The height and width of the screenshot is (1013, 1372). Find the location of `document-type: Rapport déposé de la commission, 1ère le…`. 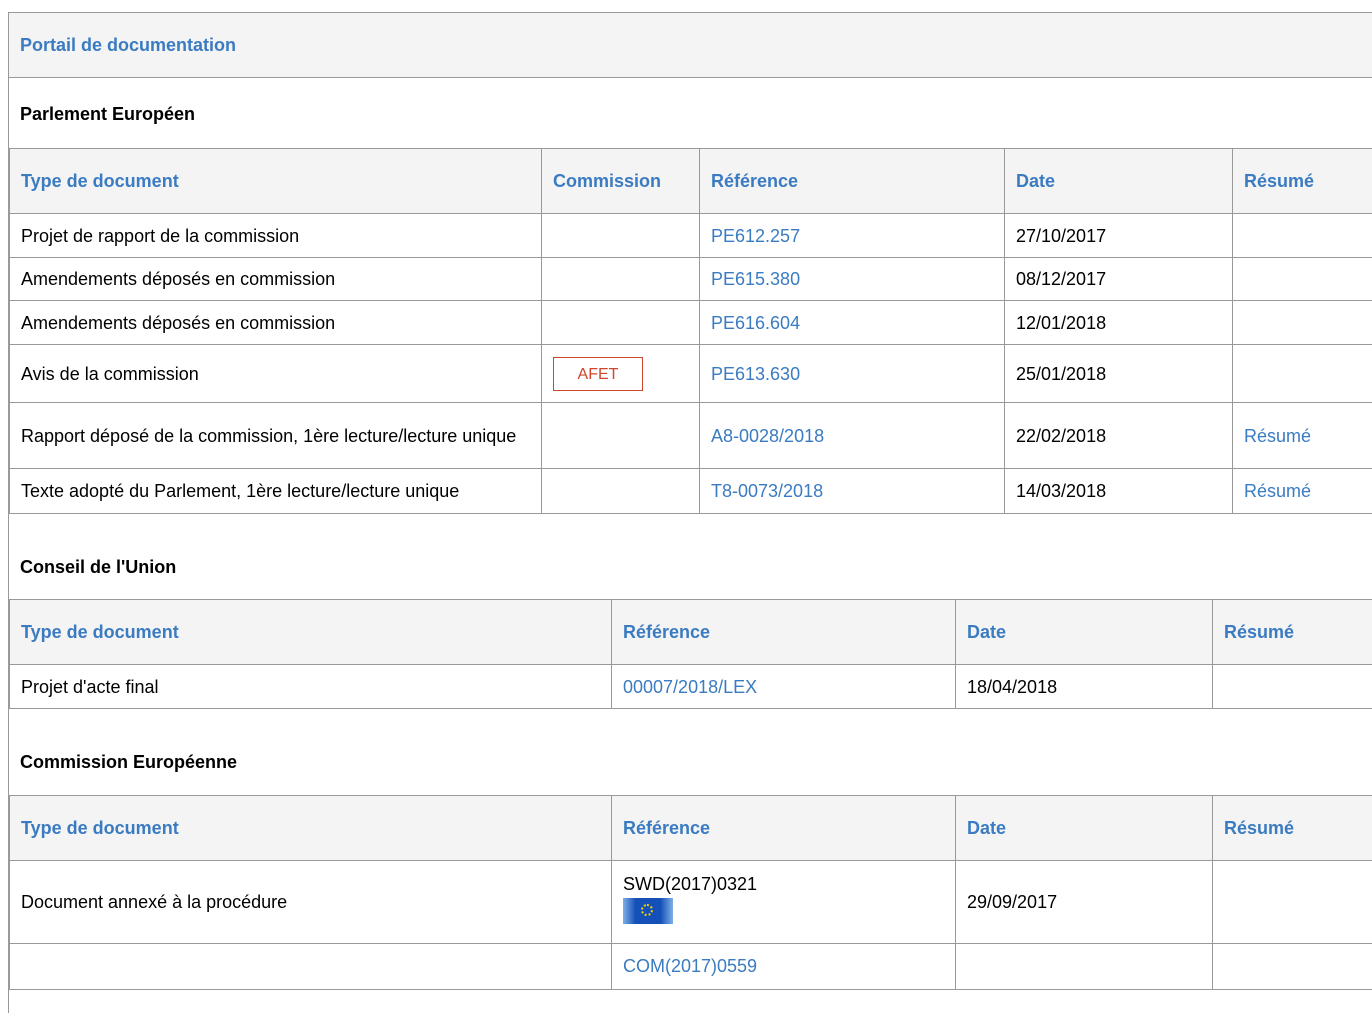

document-type: Rapport déposé de la commission, 1ère le… is located at coordinates (276, 436).